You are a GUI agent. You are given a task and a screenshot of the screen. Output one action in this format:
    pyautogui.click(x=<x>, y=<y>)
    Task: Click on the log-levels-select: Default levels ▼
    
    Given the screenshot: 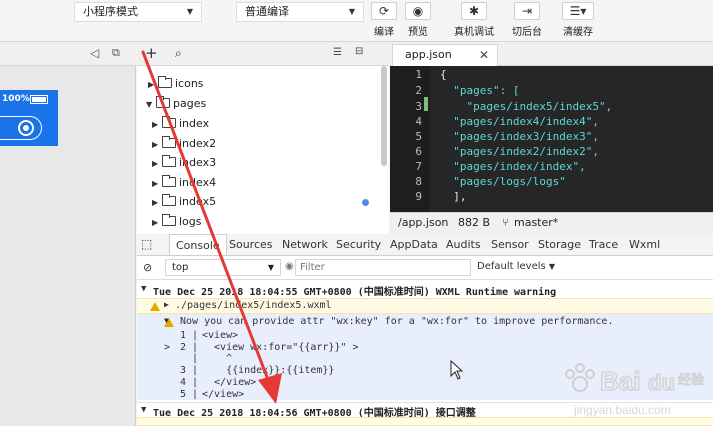 What is the action you would take?
    pyautogui.click(x=521, y=267)
    